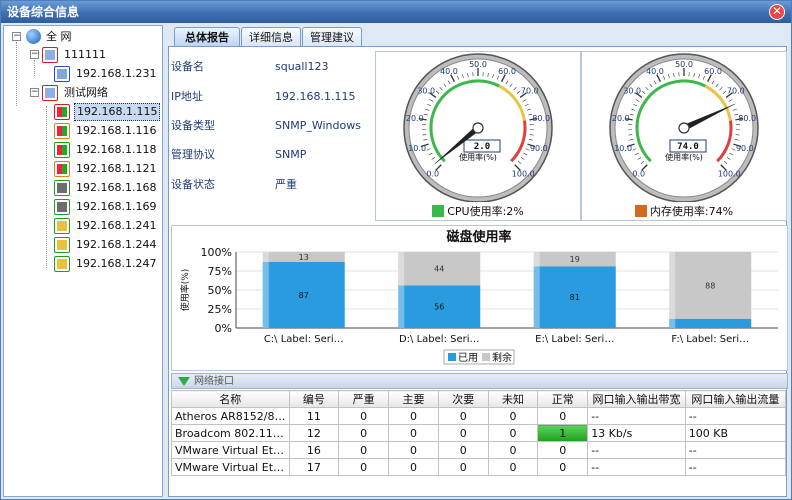 The image size is (792, 500). I want to click on tree-item-label: 192.168.1.169, so click(116, 206).